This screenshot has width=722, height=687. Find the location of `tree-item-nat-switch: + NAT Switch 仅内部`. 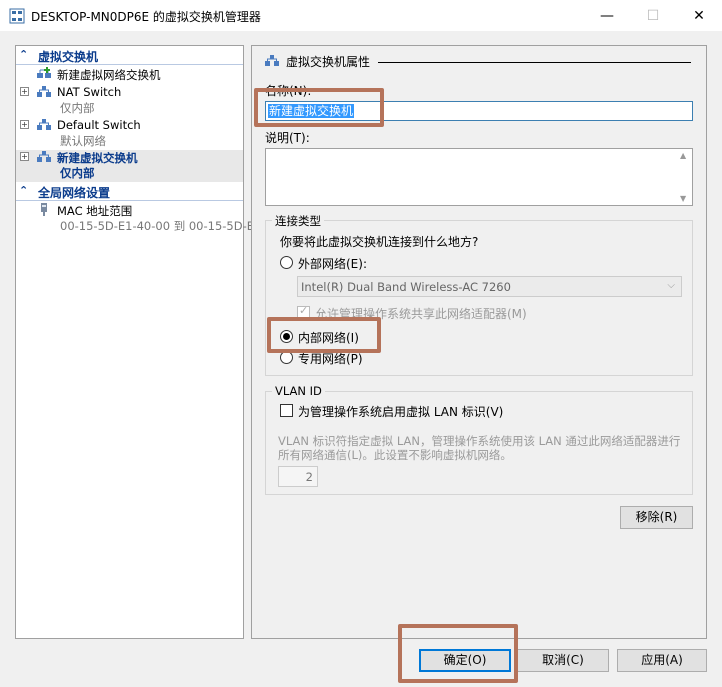

tree-item-nat-switch: + NAT Switch 仅内部 is located at coordinates (129, 101).